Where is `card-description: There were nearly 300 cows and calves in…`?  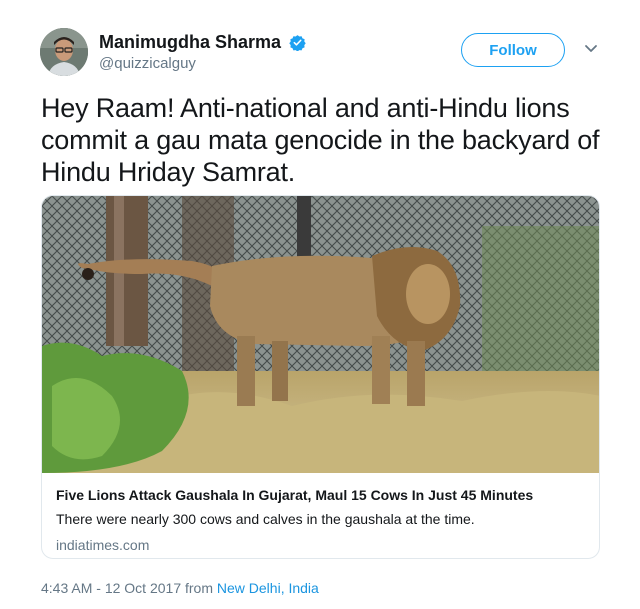
card-description: There were nearly 300 cows and calves in… is located at coordinates (265, 519).